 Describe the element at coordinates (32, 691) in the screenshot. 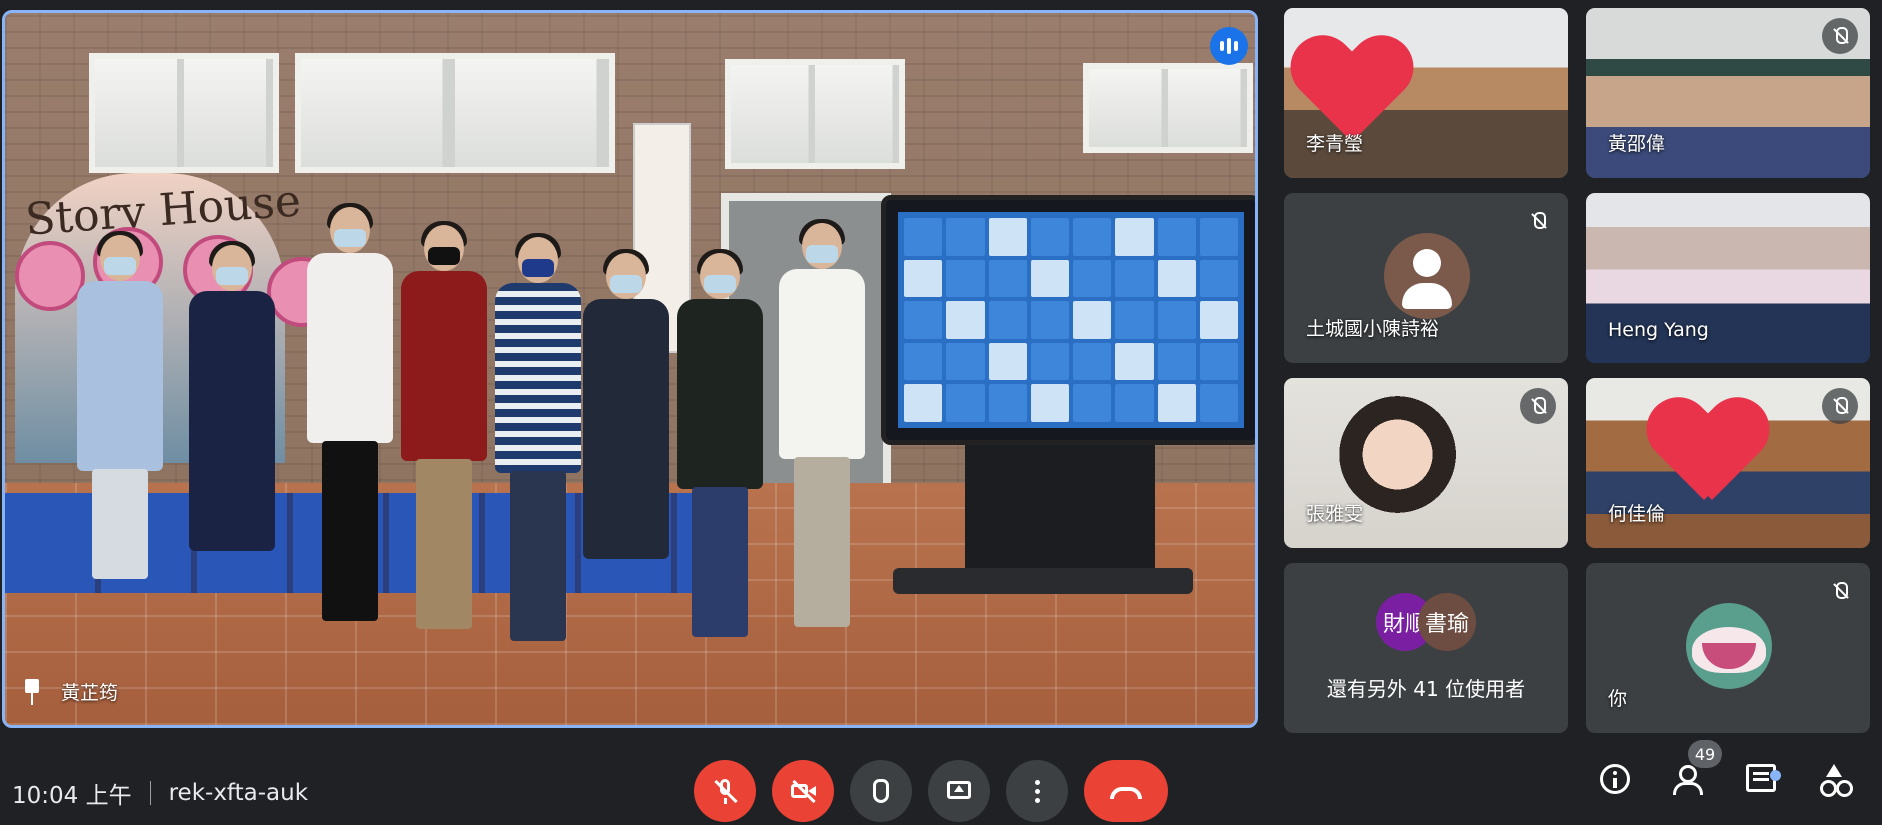

I see `pin-icon` at that location.